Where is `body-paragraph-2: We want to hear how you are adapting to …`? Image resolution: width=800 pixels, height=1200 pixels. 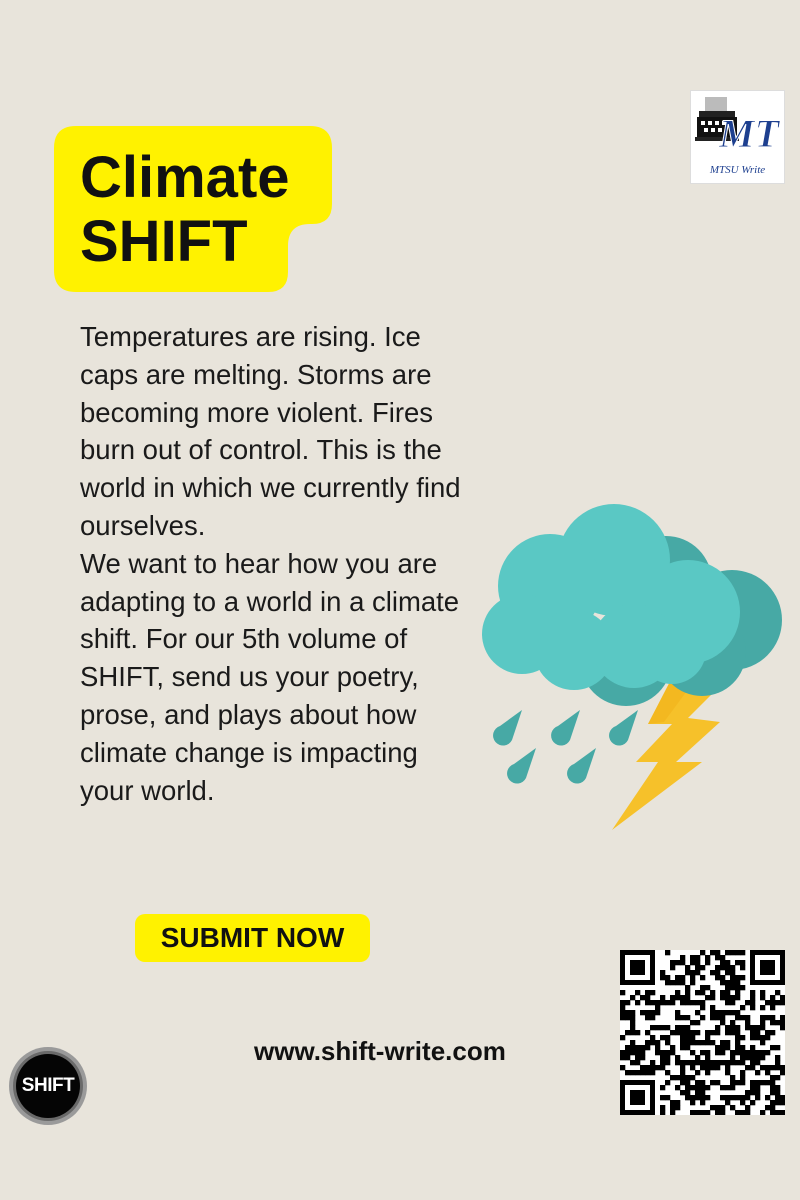 body-paragraph-2: We want to hear how you are adapting to … is located at coordinates (270, 676).